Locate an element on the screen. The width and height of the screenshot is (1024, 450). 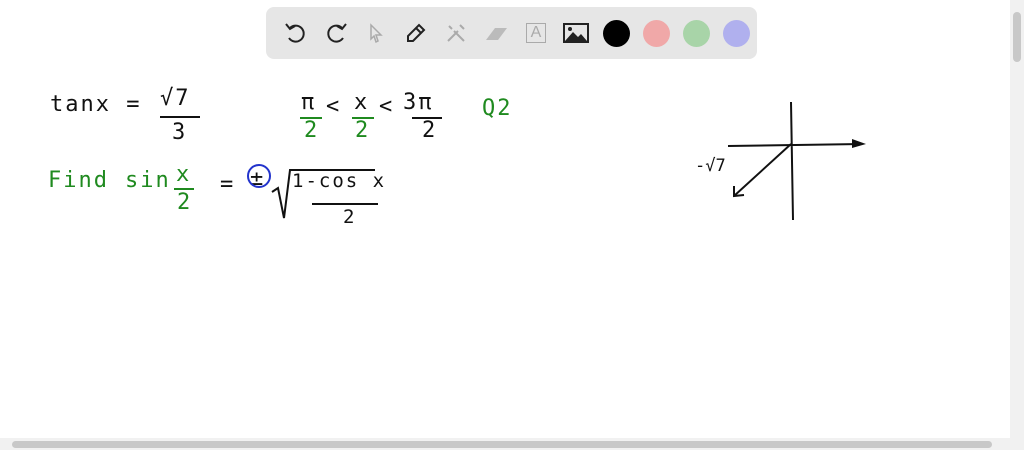
image-button is located at coordinates (576, 33).